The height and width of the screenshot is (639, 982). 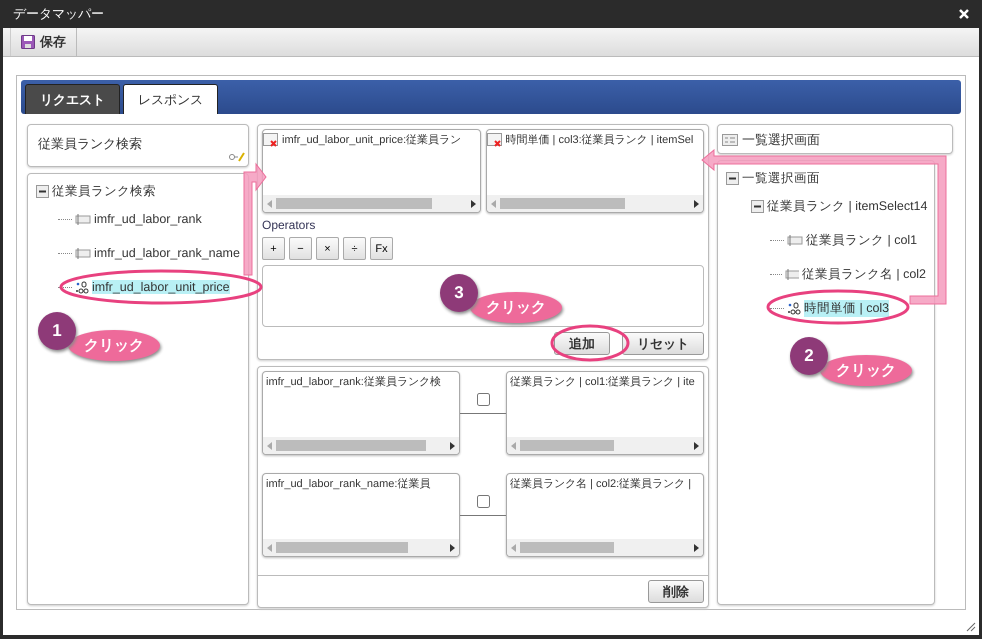 I want to click on tree-item: 従業員ランク | itemSelect14, so click(x=847, y=206).